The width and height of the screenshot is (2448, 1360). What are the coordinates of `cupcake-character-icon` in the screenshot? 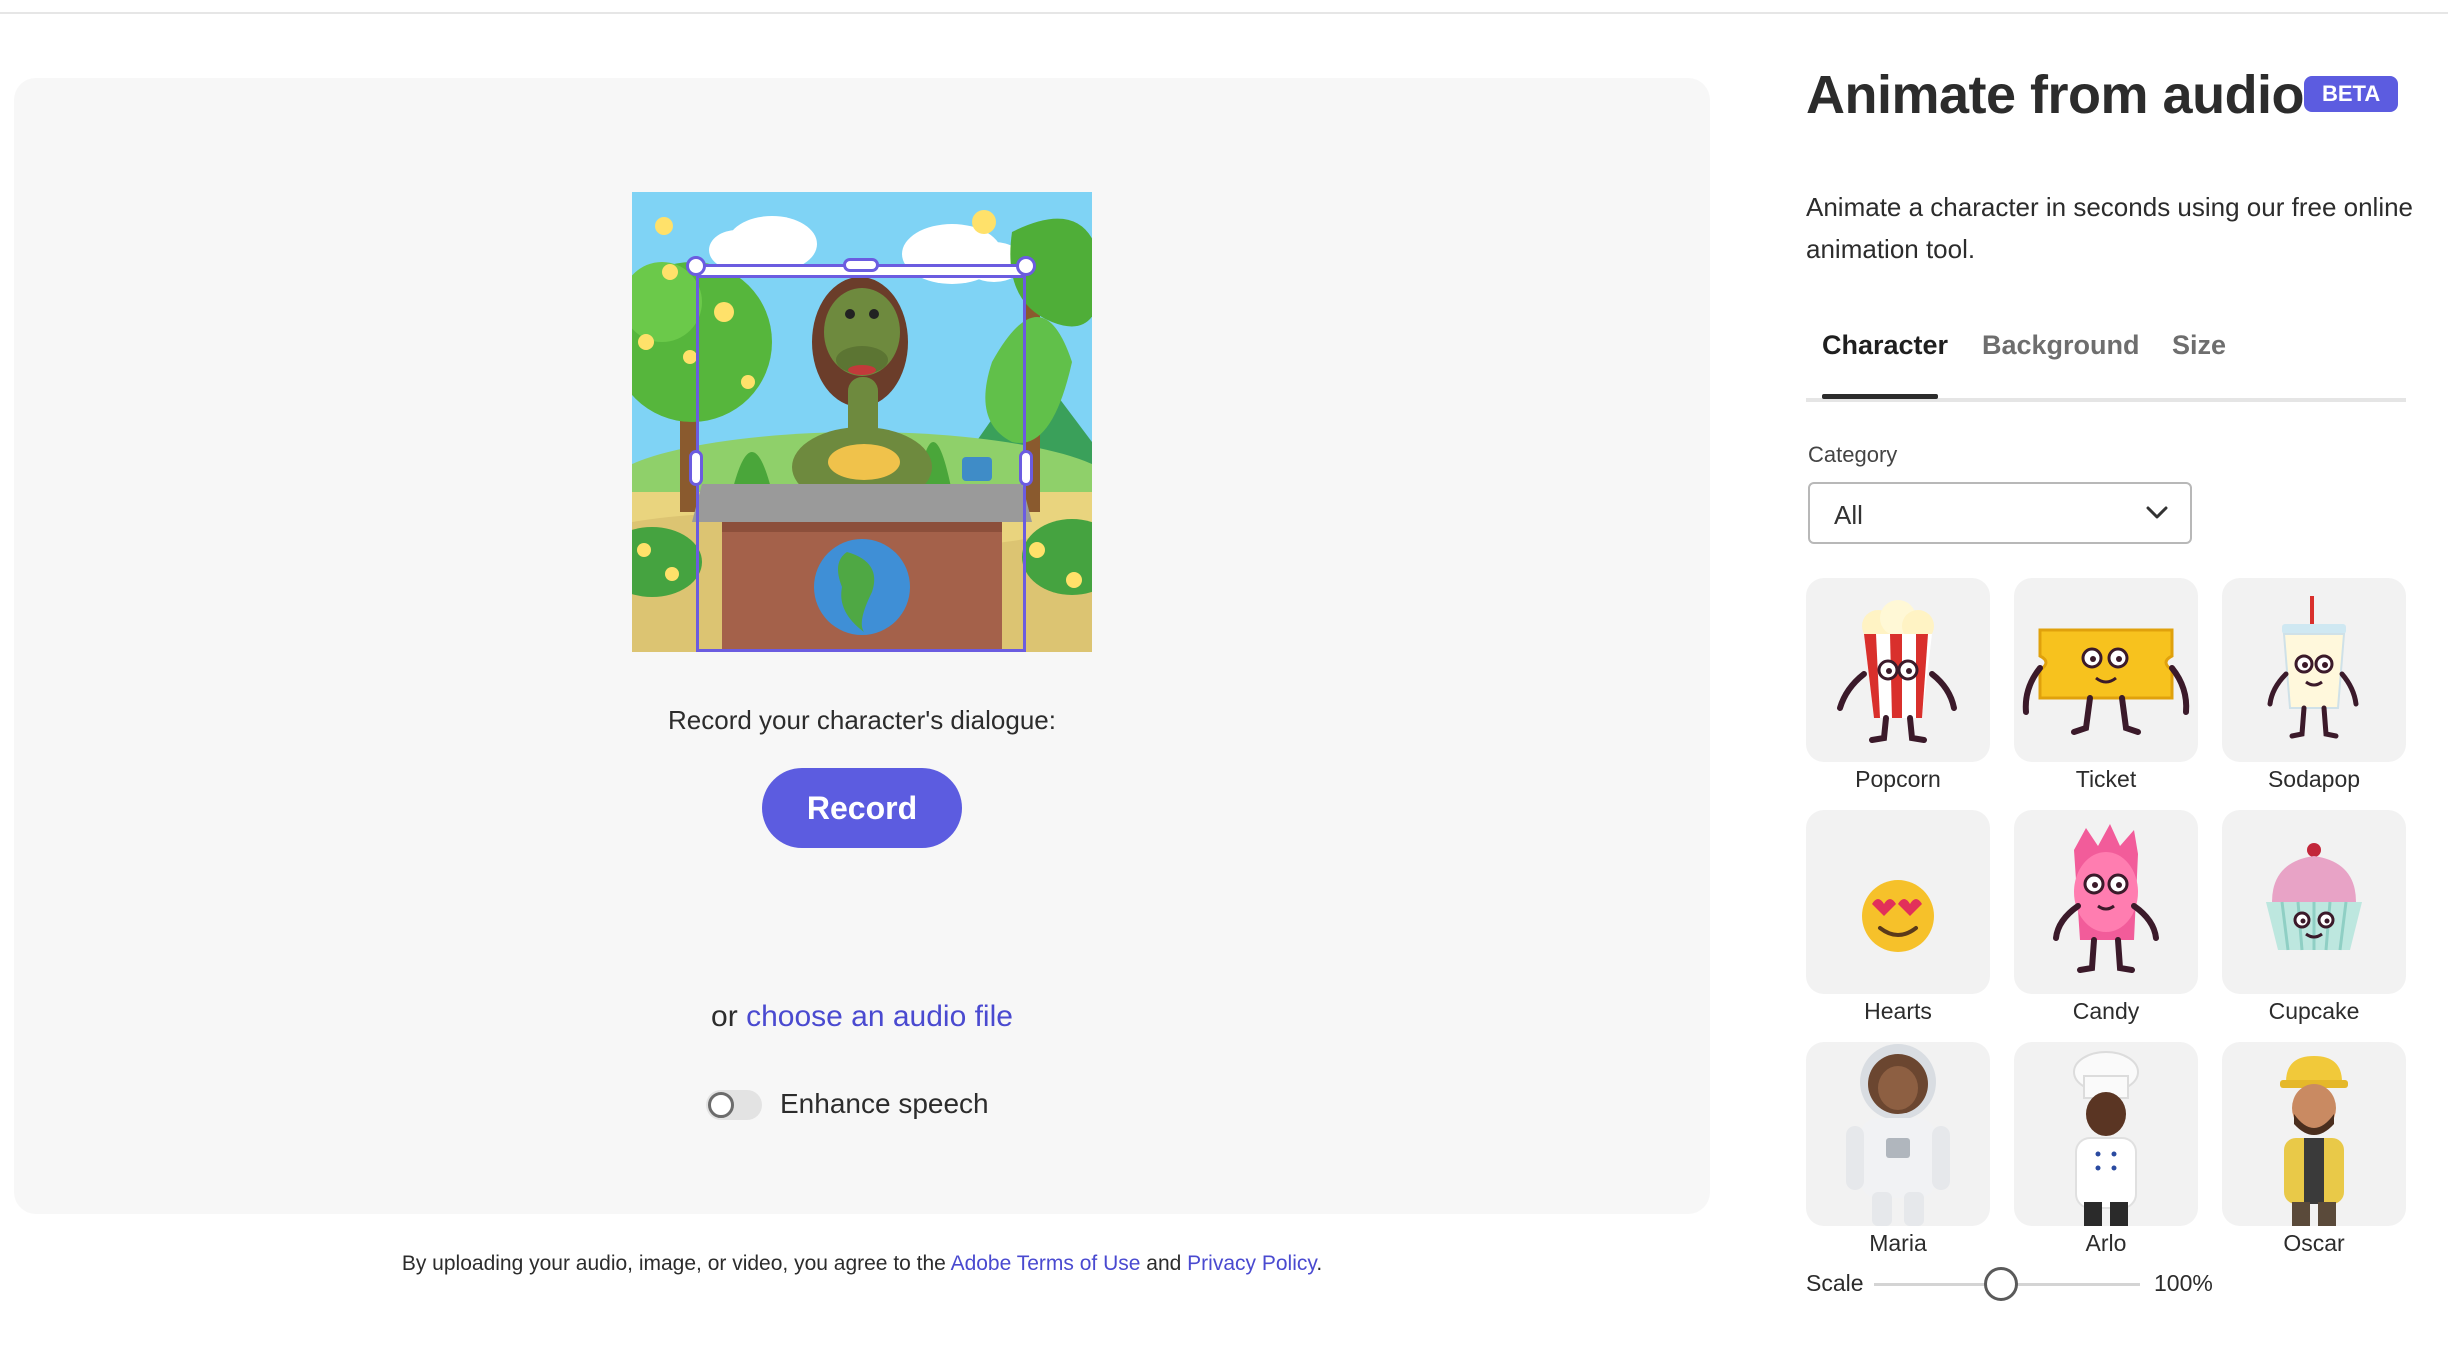 It's located at (2314, 897).